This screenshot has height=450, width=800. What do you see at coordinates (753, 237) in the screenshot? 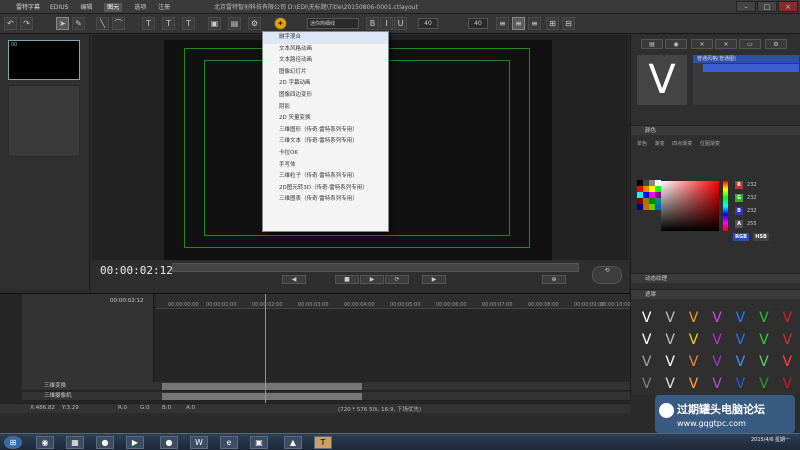
I see `rgb-mode-button: RGB HSB` at bounding box center [753, 237].